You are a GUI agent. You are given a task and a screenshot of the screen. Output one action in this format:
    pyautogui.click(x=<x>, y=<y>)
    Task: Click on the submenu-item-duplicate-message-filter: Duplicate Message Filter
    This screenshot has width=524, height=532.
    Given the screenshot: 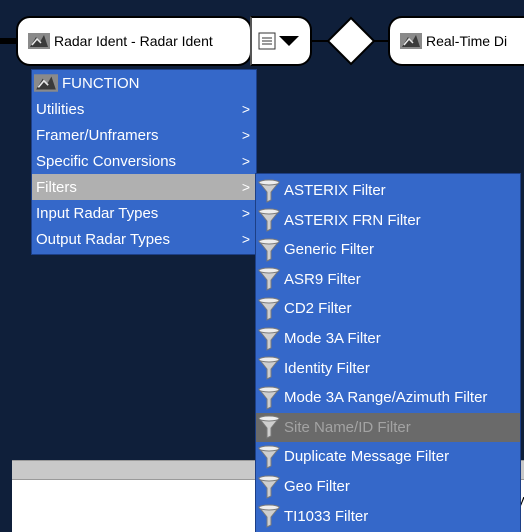 What is the action you would take?
    pyautogui.click(x=388, y=456)
    